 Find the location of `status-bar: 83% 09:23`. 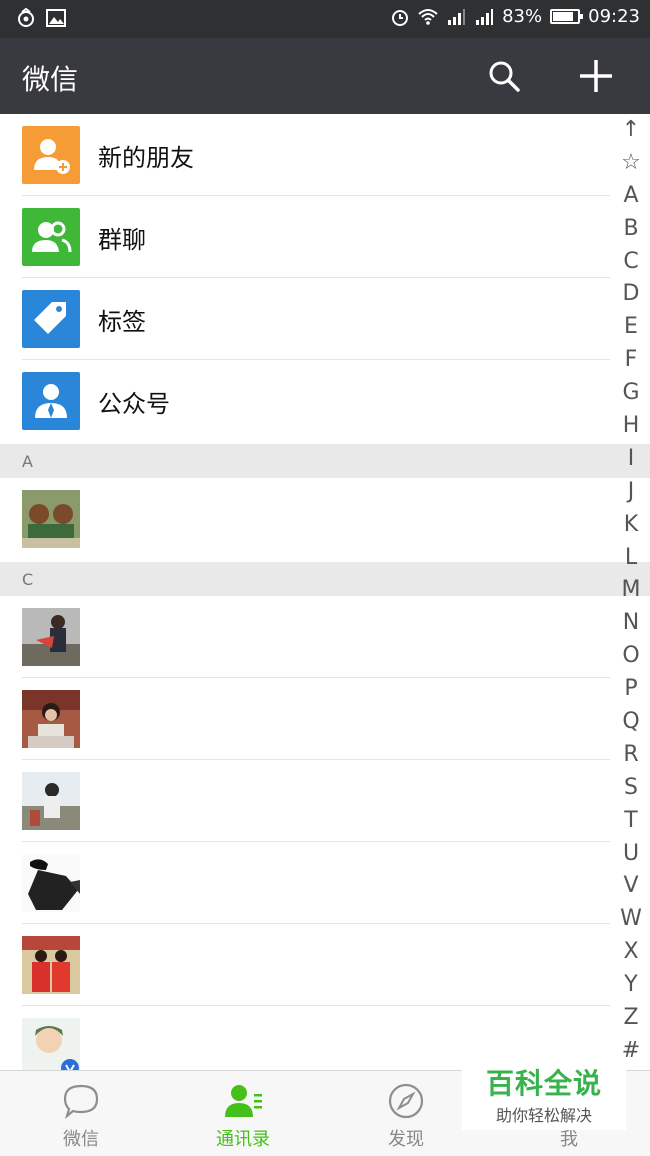

status-bar: 83% 09:23 is located at coordinates (325, 19).